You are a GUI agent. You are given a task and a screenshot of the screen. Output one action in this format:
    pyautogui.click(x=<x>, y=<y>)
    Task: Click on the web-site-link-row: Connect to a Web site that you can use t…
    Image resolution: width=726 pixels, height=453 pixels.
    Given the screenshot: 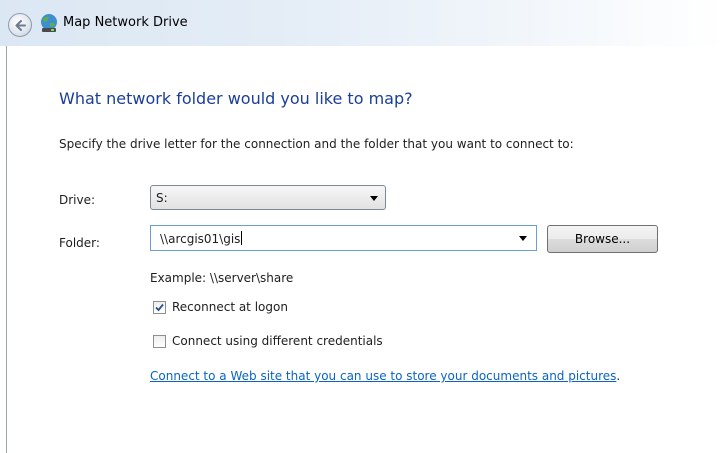 What is the action you would take?
    pyautogui.click(x=385, y=376)
    